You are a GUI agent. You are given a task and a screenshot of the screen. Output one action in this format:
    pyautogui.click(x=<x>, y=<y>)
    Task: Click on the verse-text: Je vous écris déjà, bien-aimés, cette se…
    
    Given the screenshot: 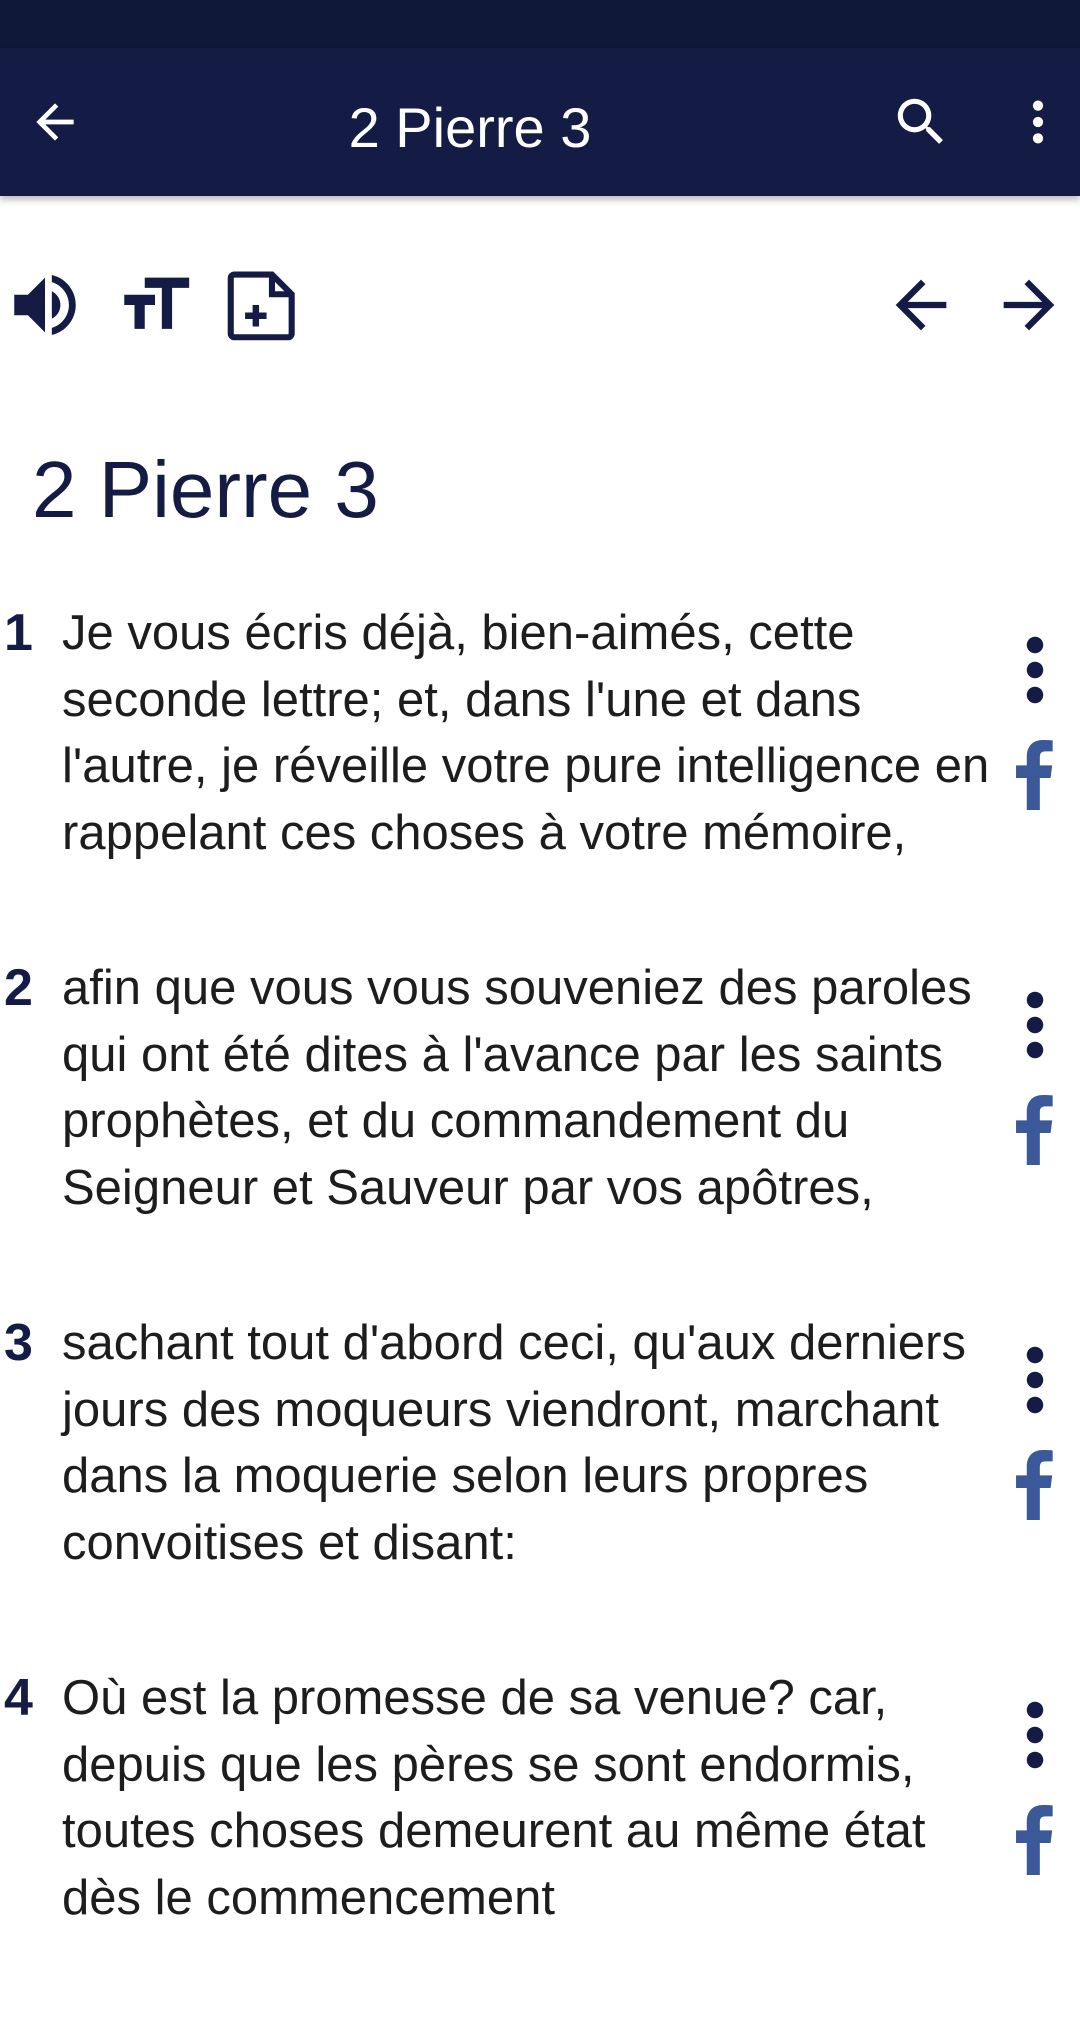 What is the action you would take?
    pyautogui.click(x=526, y=733)
    